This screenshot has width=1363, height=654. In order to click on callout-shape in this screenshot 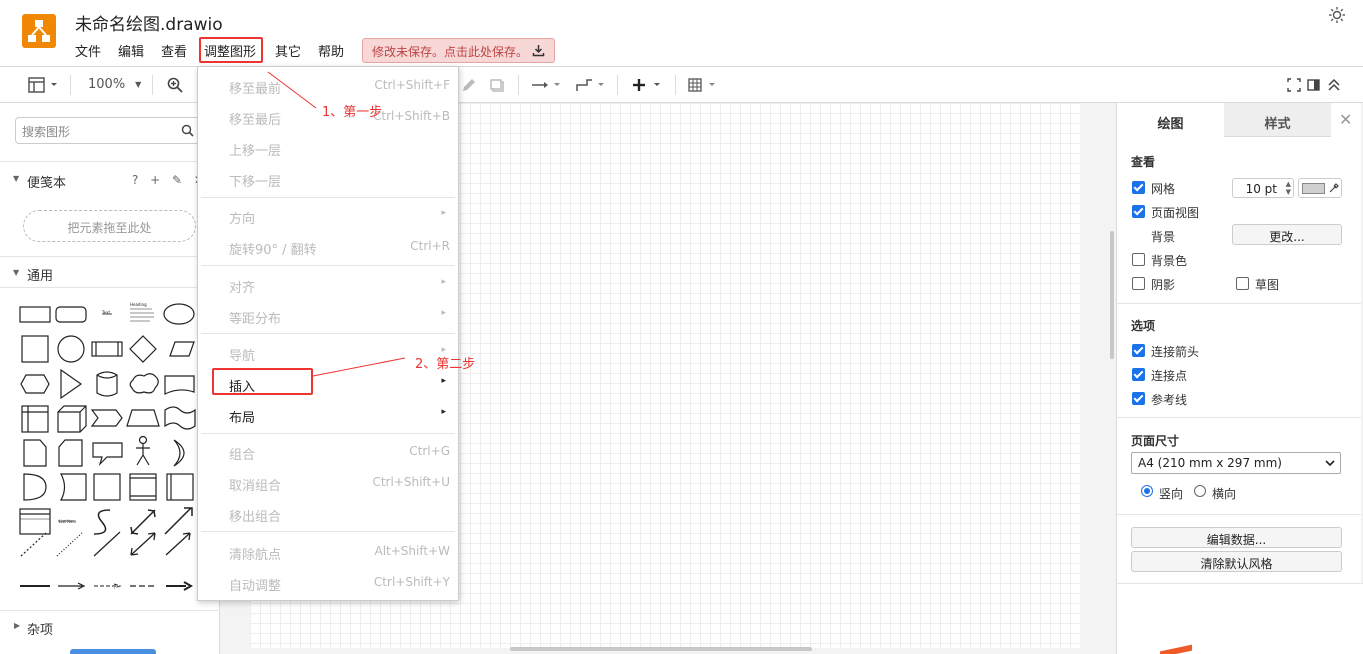, I will do `click(107, 454)`.